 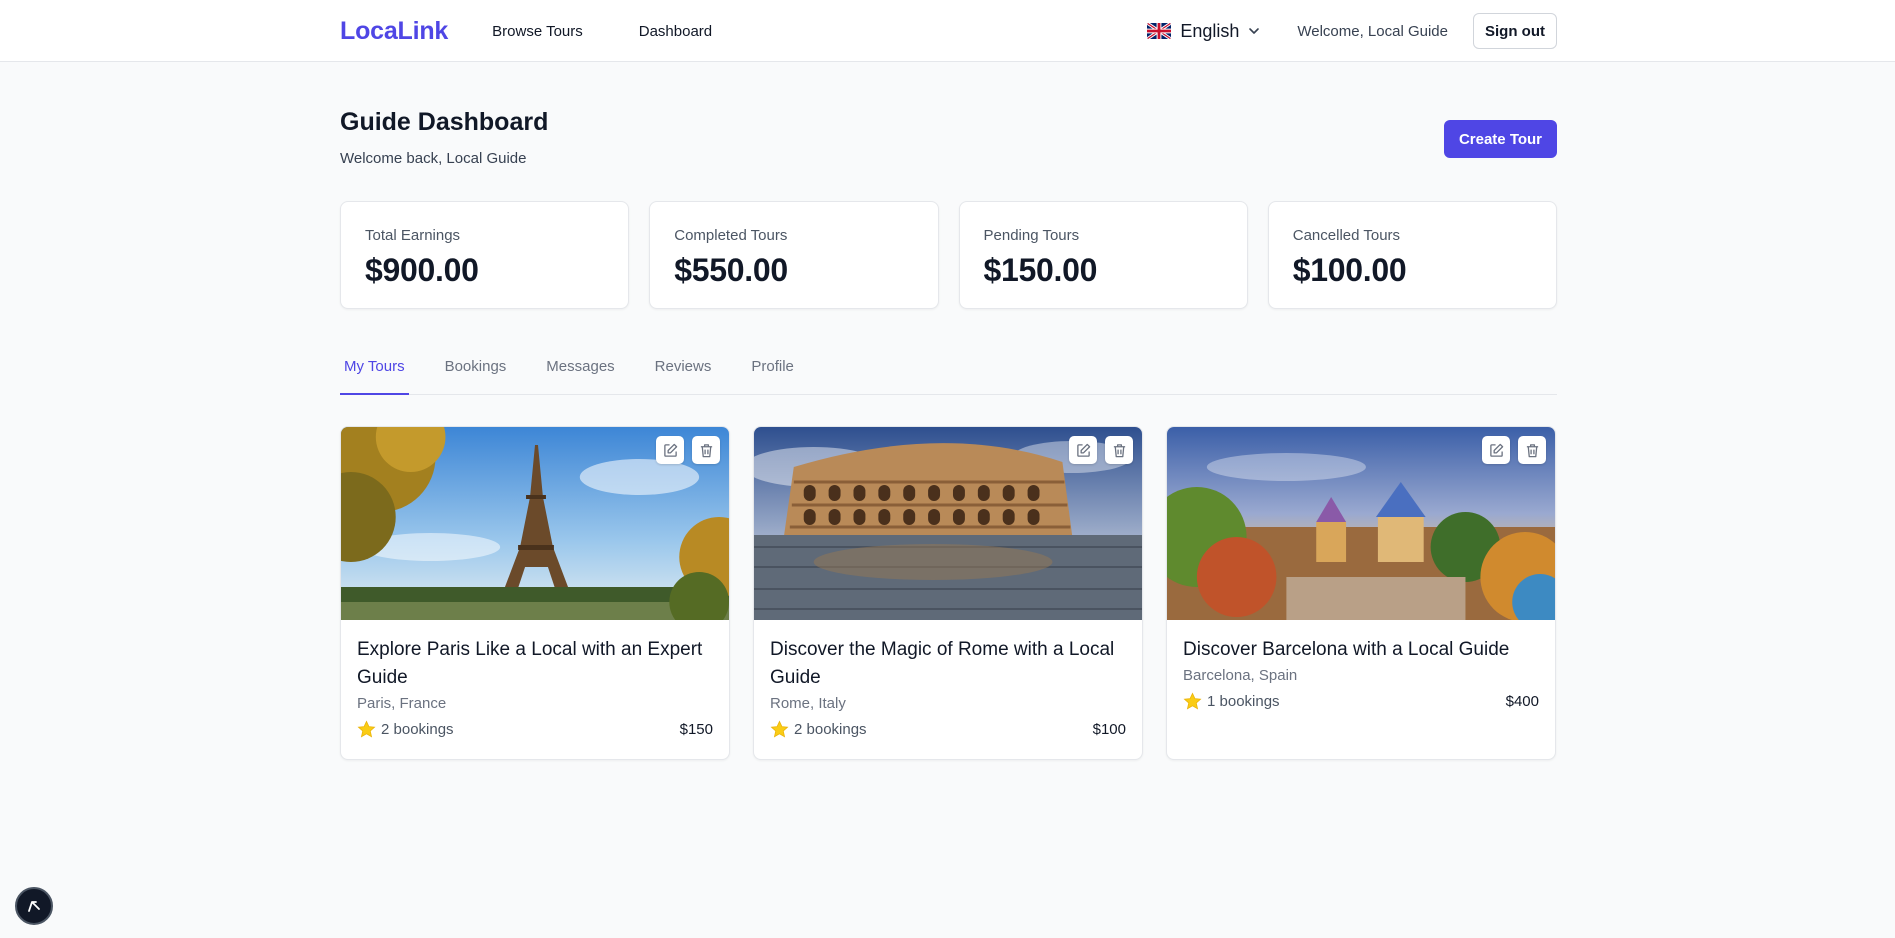 I want to click on stat-card-pending-tours: Pending Tours $150.00, so click(x=1103, y=255).